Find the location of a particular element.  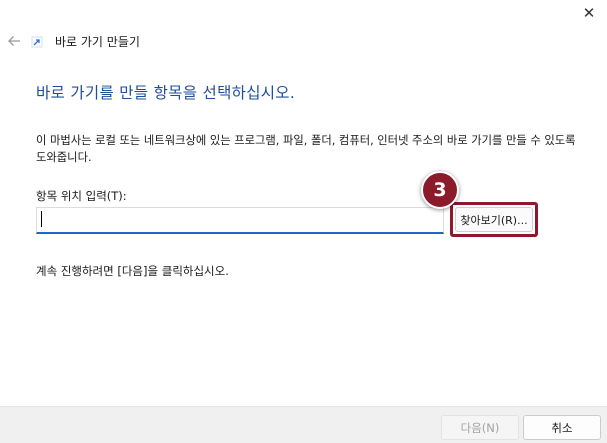

close-button: ✕ is located at coordinates (589, 13).